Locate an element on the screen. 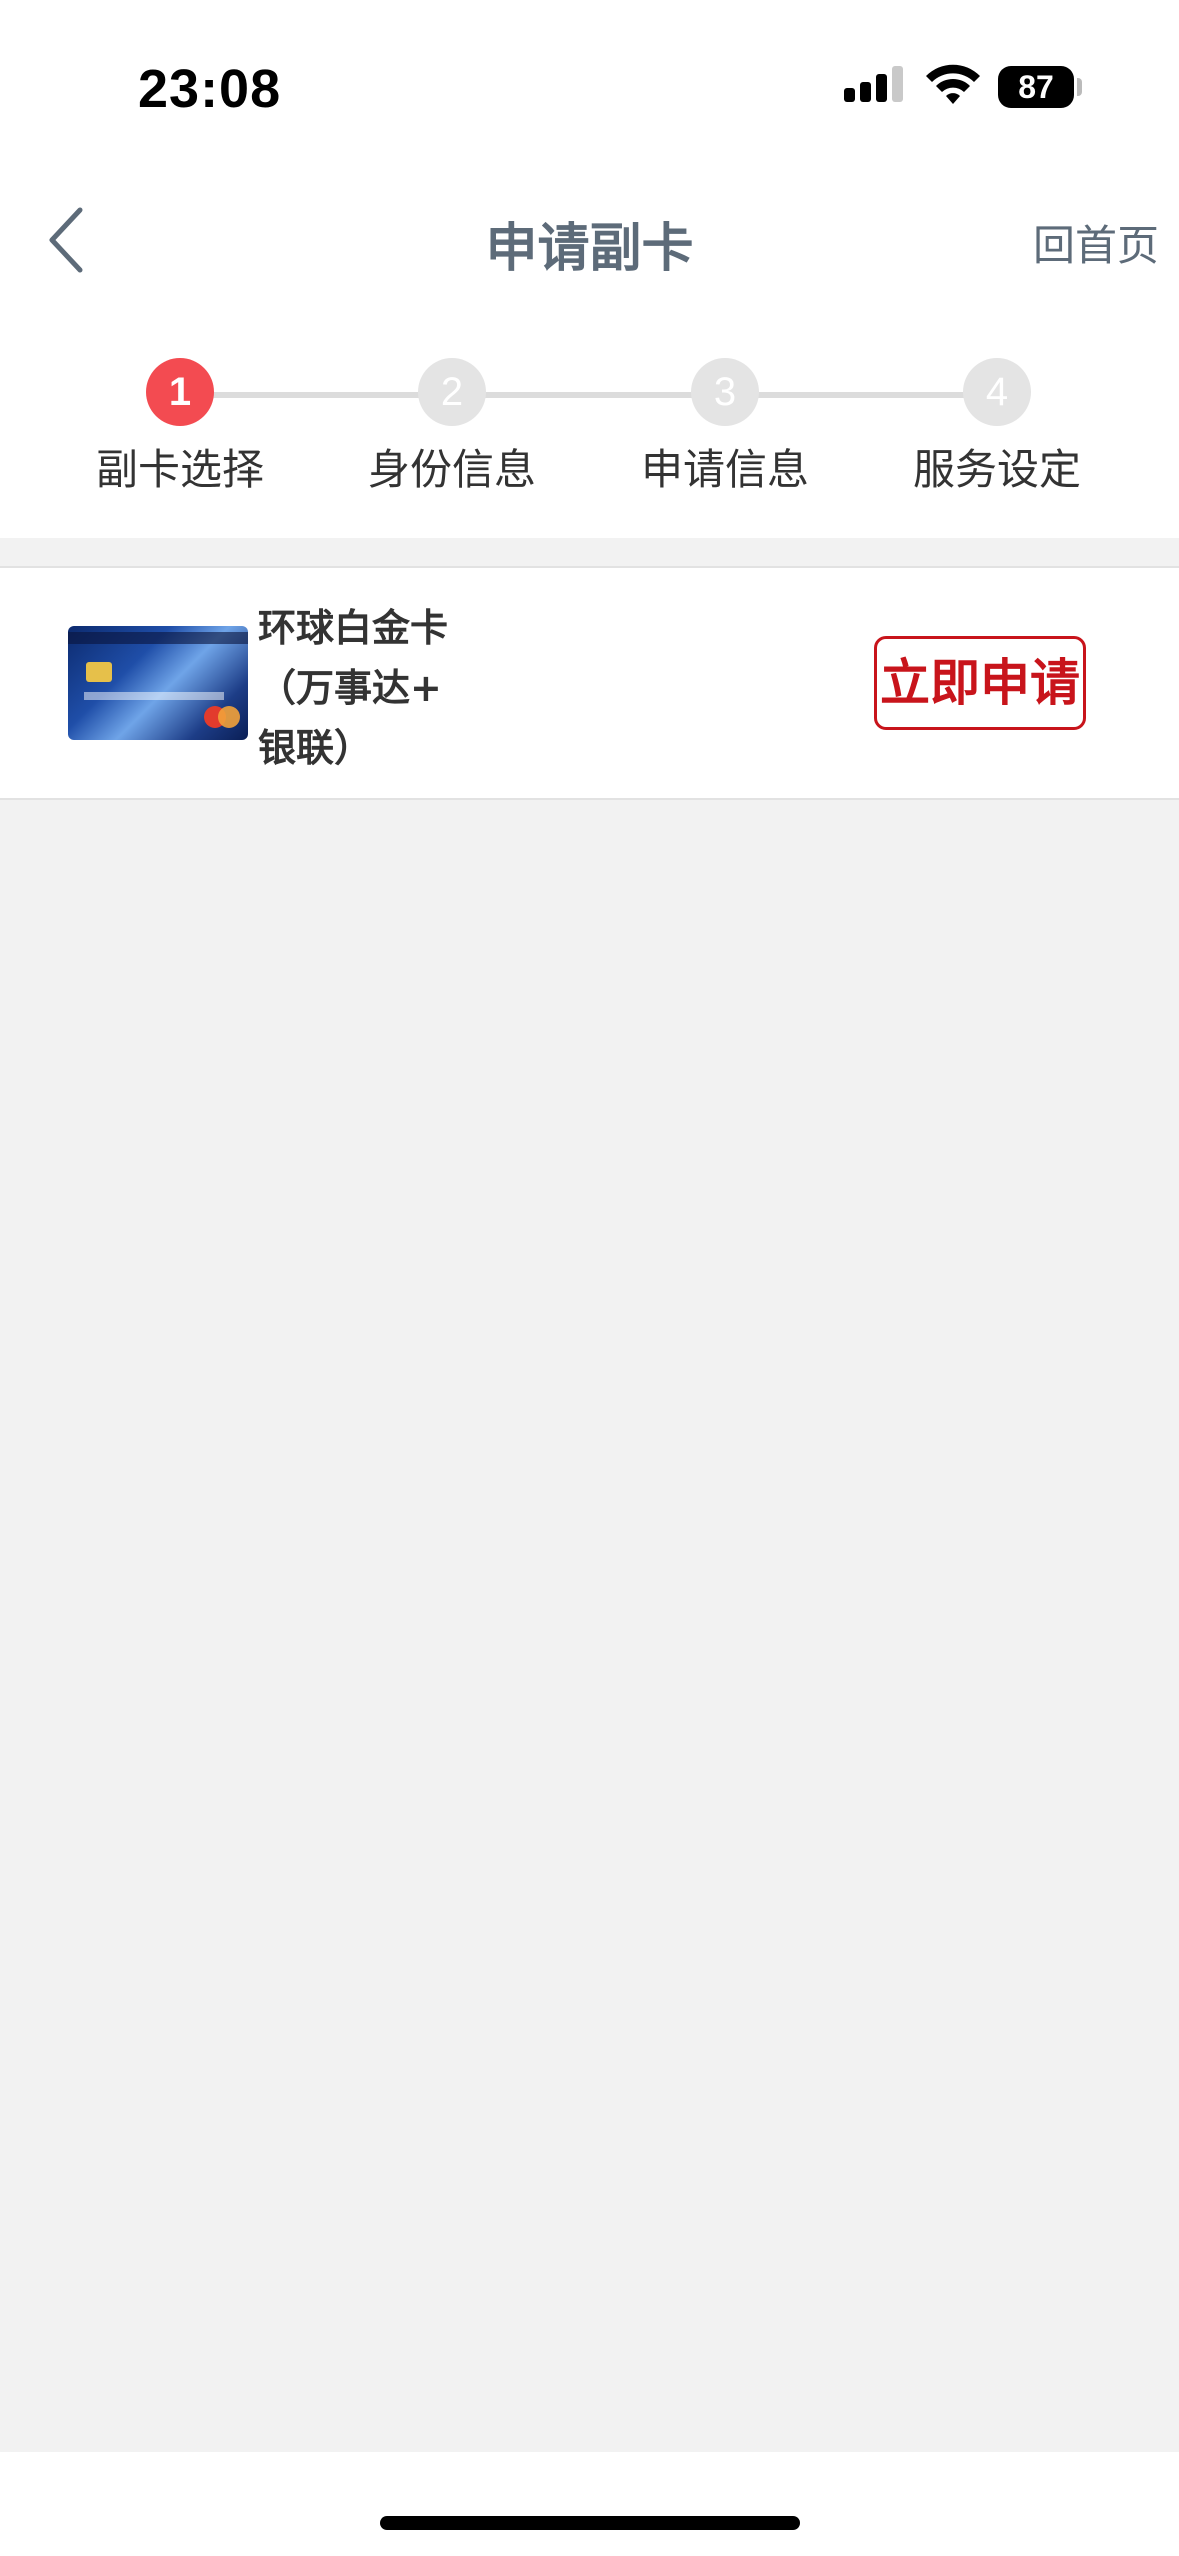  step-4: 4 服务设定 is located at coordinates (997, 424).